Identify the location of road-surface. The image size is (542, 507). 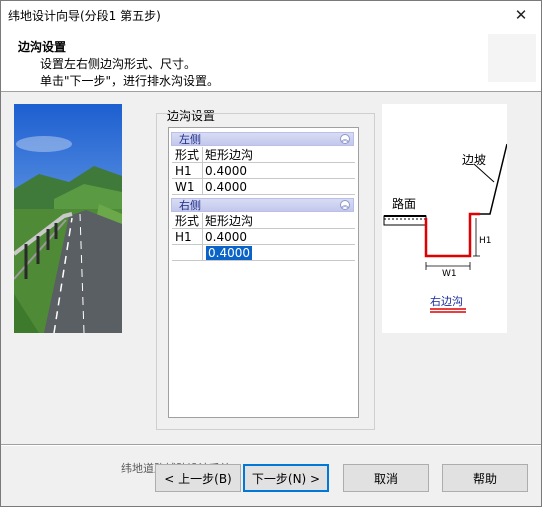
(405, 220).